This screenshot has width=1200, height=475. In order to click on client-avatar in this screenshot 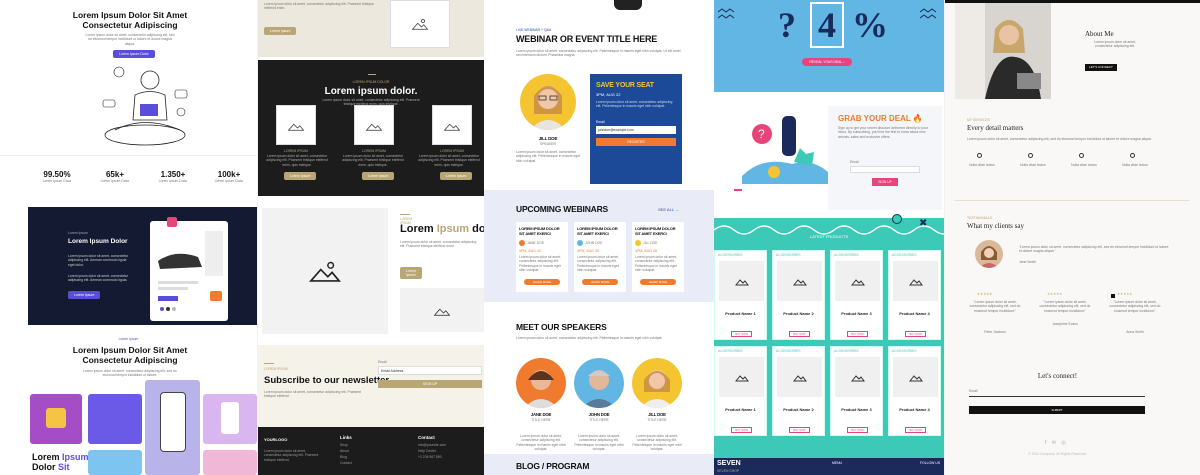, I will do `click(989, 254)`.